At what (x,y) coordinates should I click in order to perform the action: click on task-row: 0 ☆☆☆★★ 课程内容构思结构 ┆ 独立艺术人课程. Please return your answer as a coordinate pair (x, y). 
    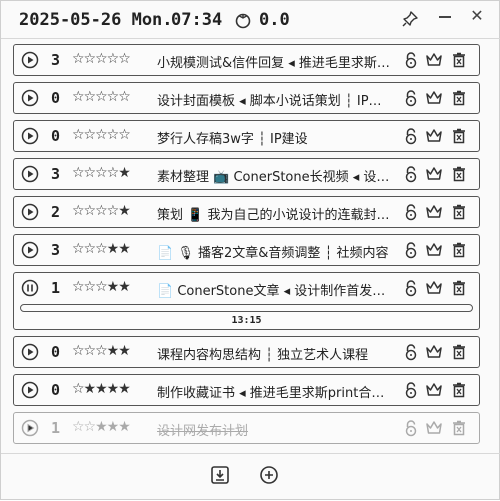
    Looking at the image, I should click on (246, 352).